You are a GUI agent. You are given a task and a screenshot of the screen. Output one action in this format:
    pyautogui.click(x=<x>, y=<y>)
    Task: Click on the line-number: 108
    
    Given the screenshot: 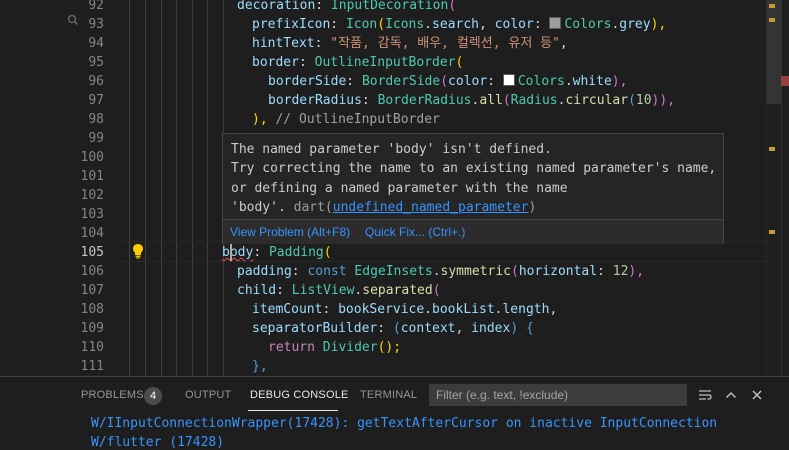 What is the action you would take?
    pyautogui.click(x=92, y=309)
    